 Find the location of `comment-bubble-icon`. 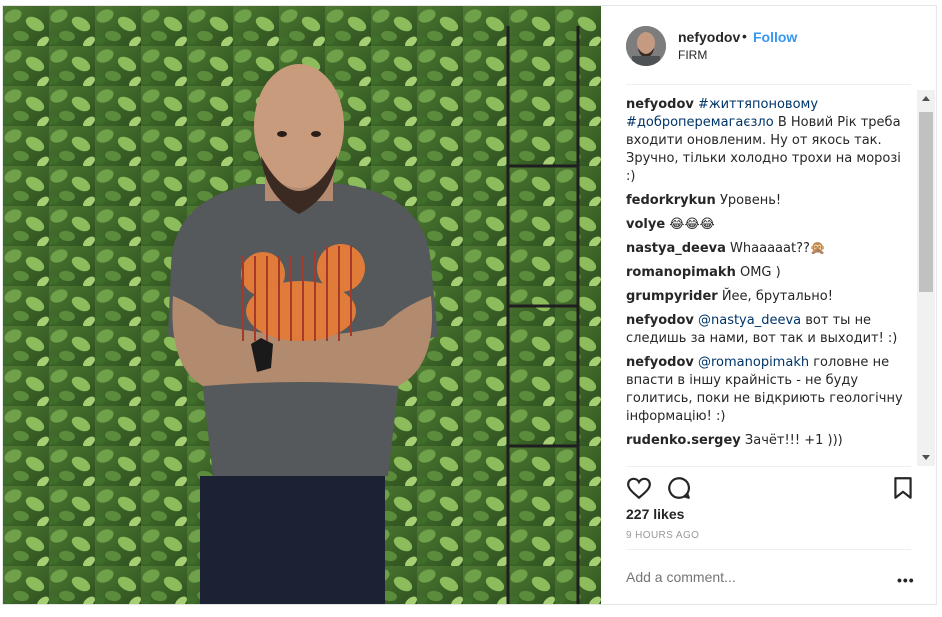

comment-bubble-icon is located at coordinates (679, 488).